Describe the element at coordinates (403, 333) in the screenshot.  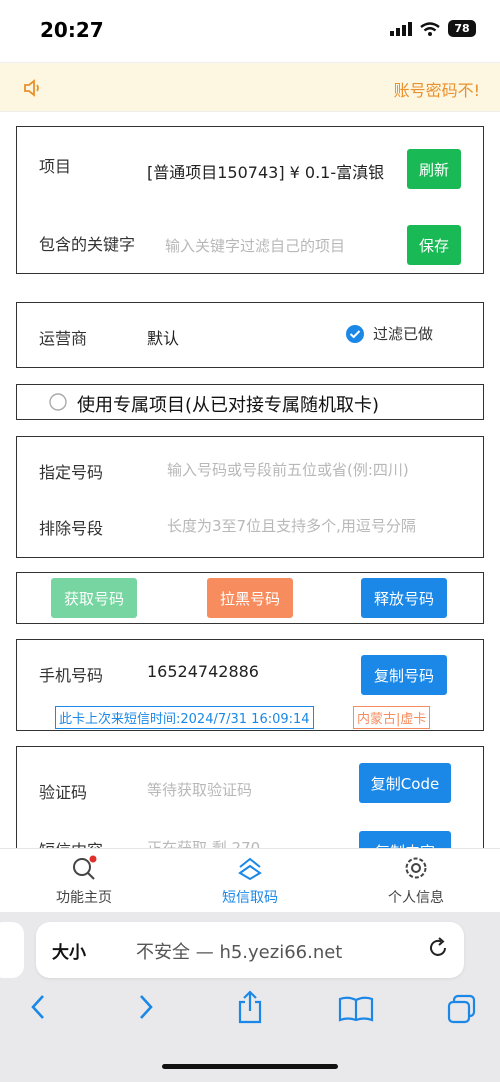
I see `filter-done-label: 过滤已做` at that location.